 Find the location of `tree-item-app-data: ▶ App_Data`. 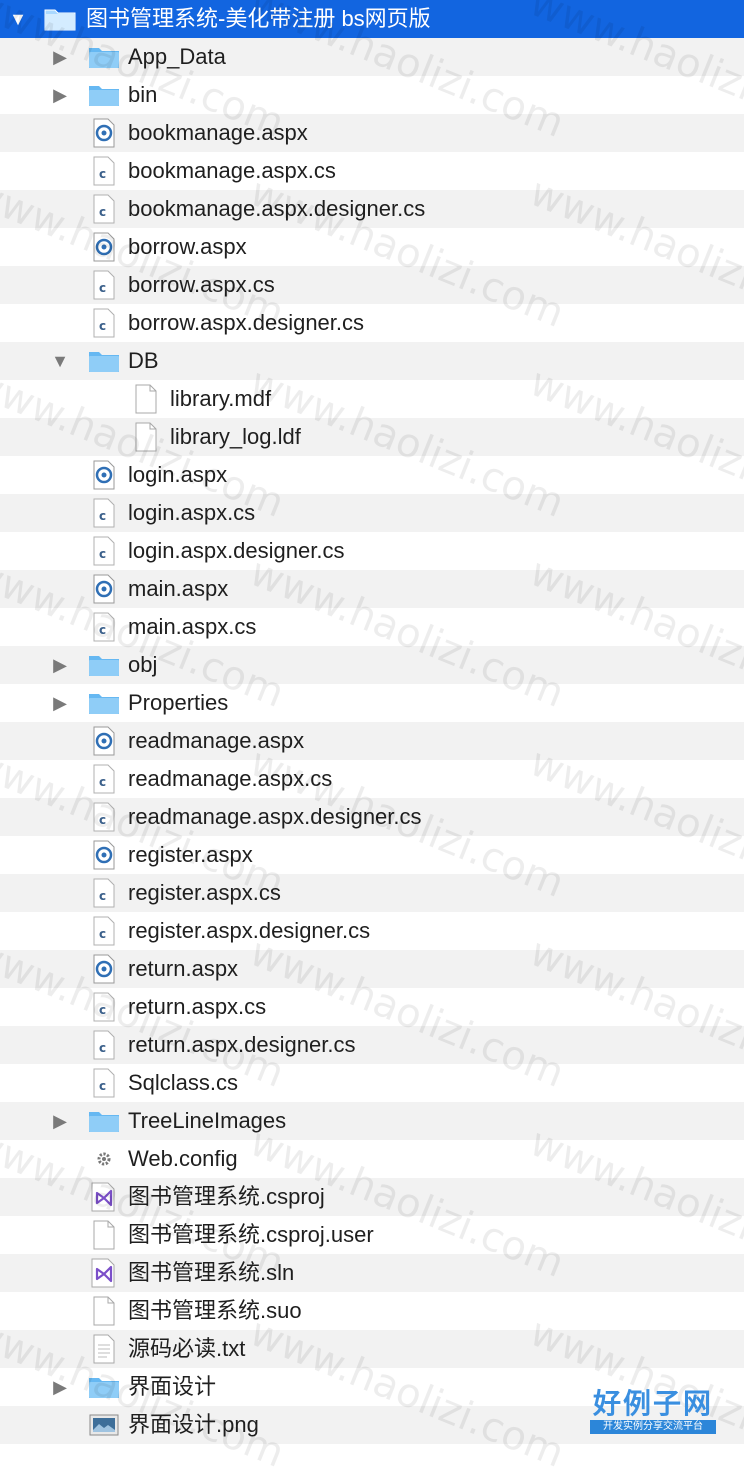

tree-item-app-data: ▶ App_Data is located at coordinates (372, 57).